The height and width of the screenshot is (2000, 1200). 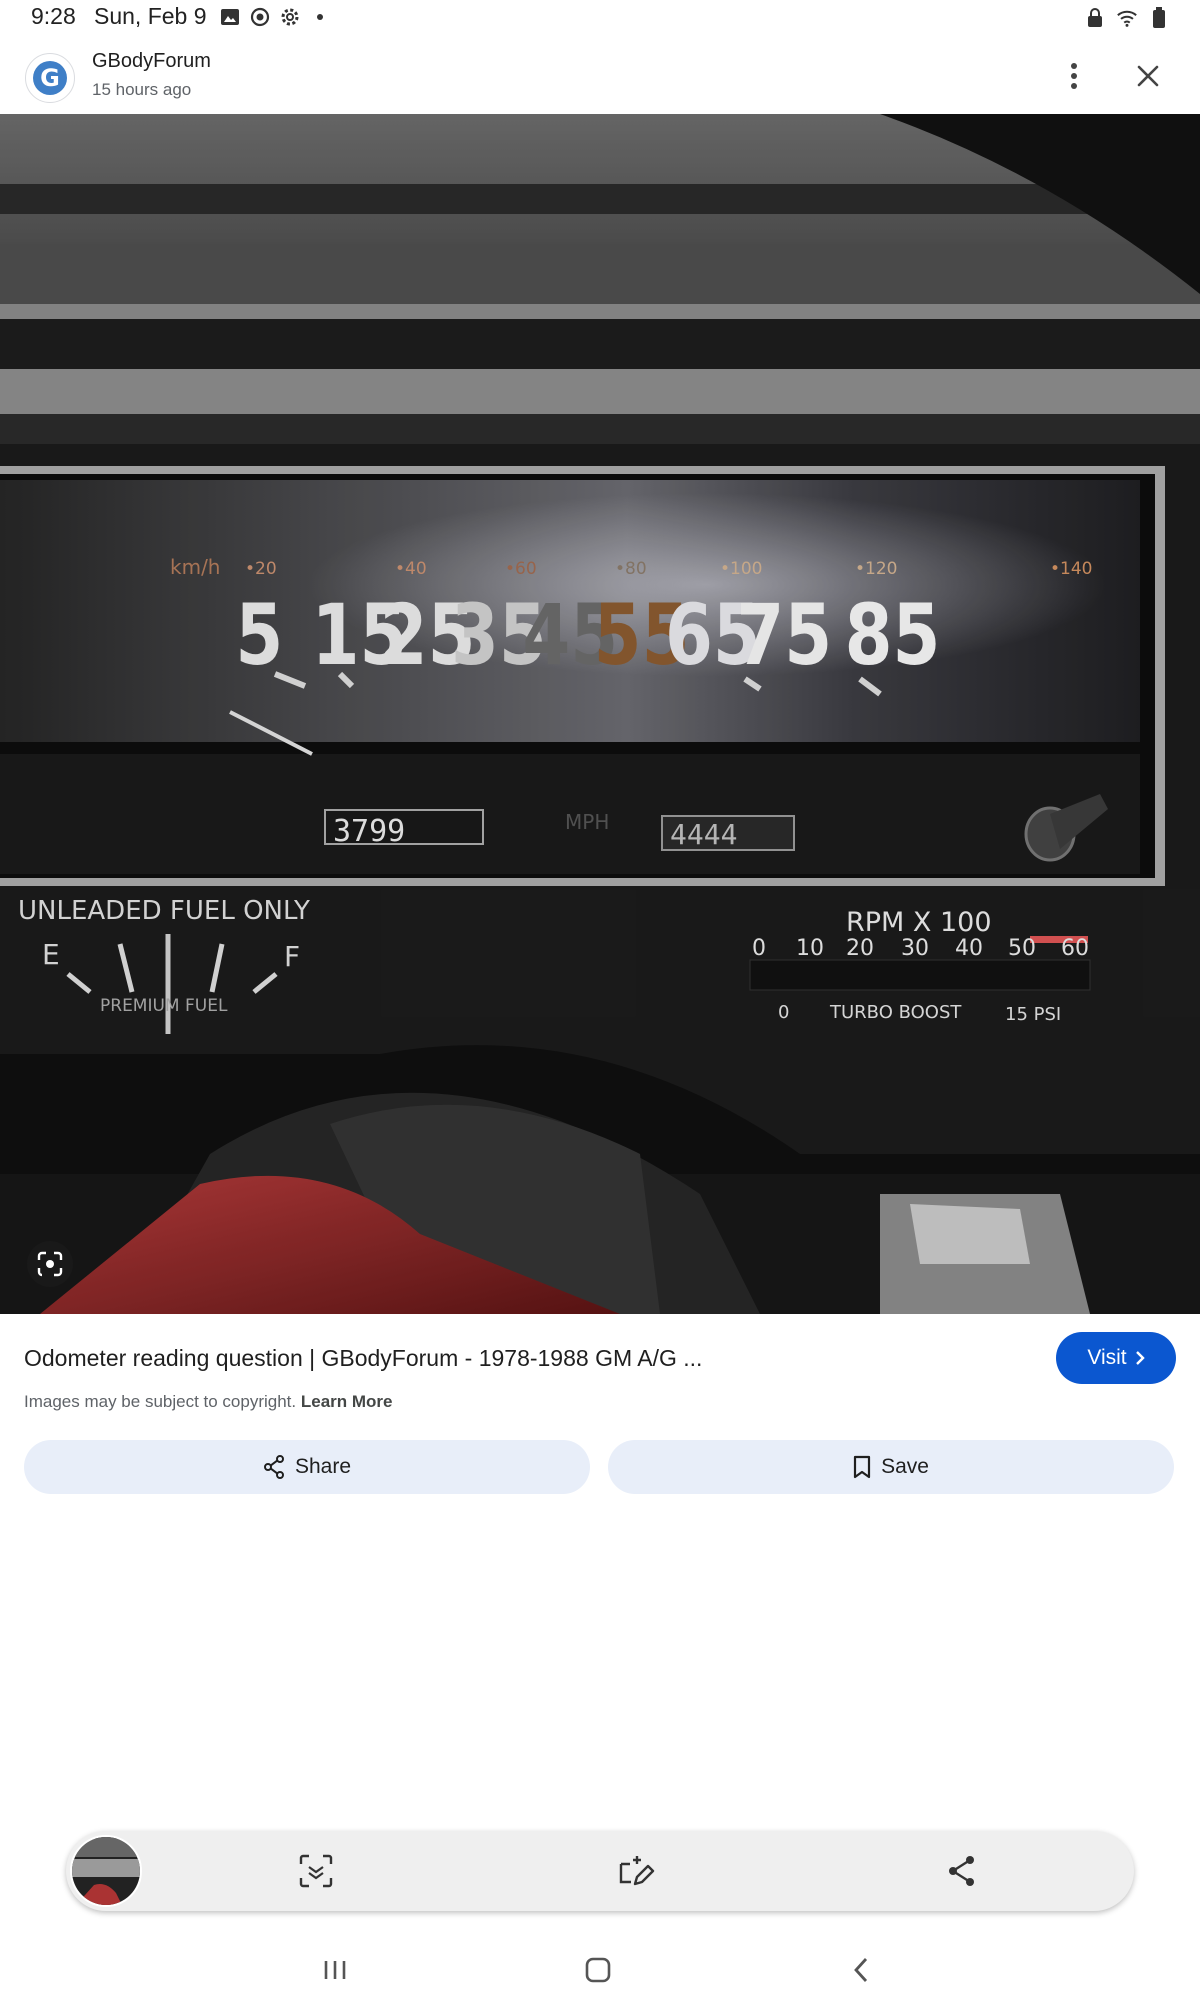 What do you see at coordinates (1107, 1357) in the screenshot?
I see `visit-label: Visit` at bounding box center [1107, 1357].